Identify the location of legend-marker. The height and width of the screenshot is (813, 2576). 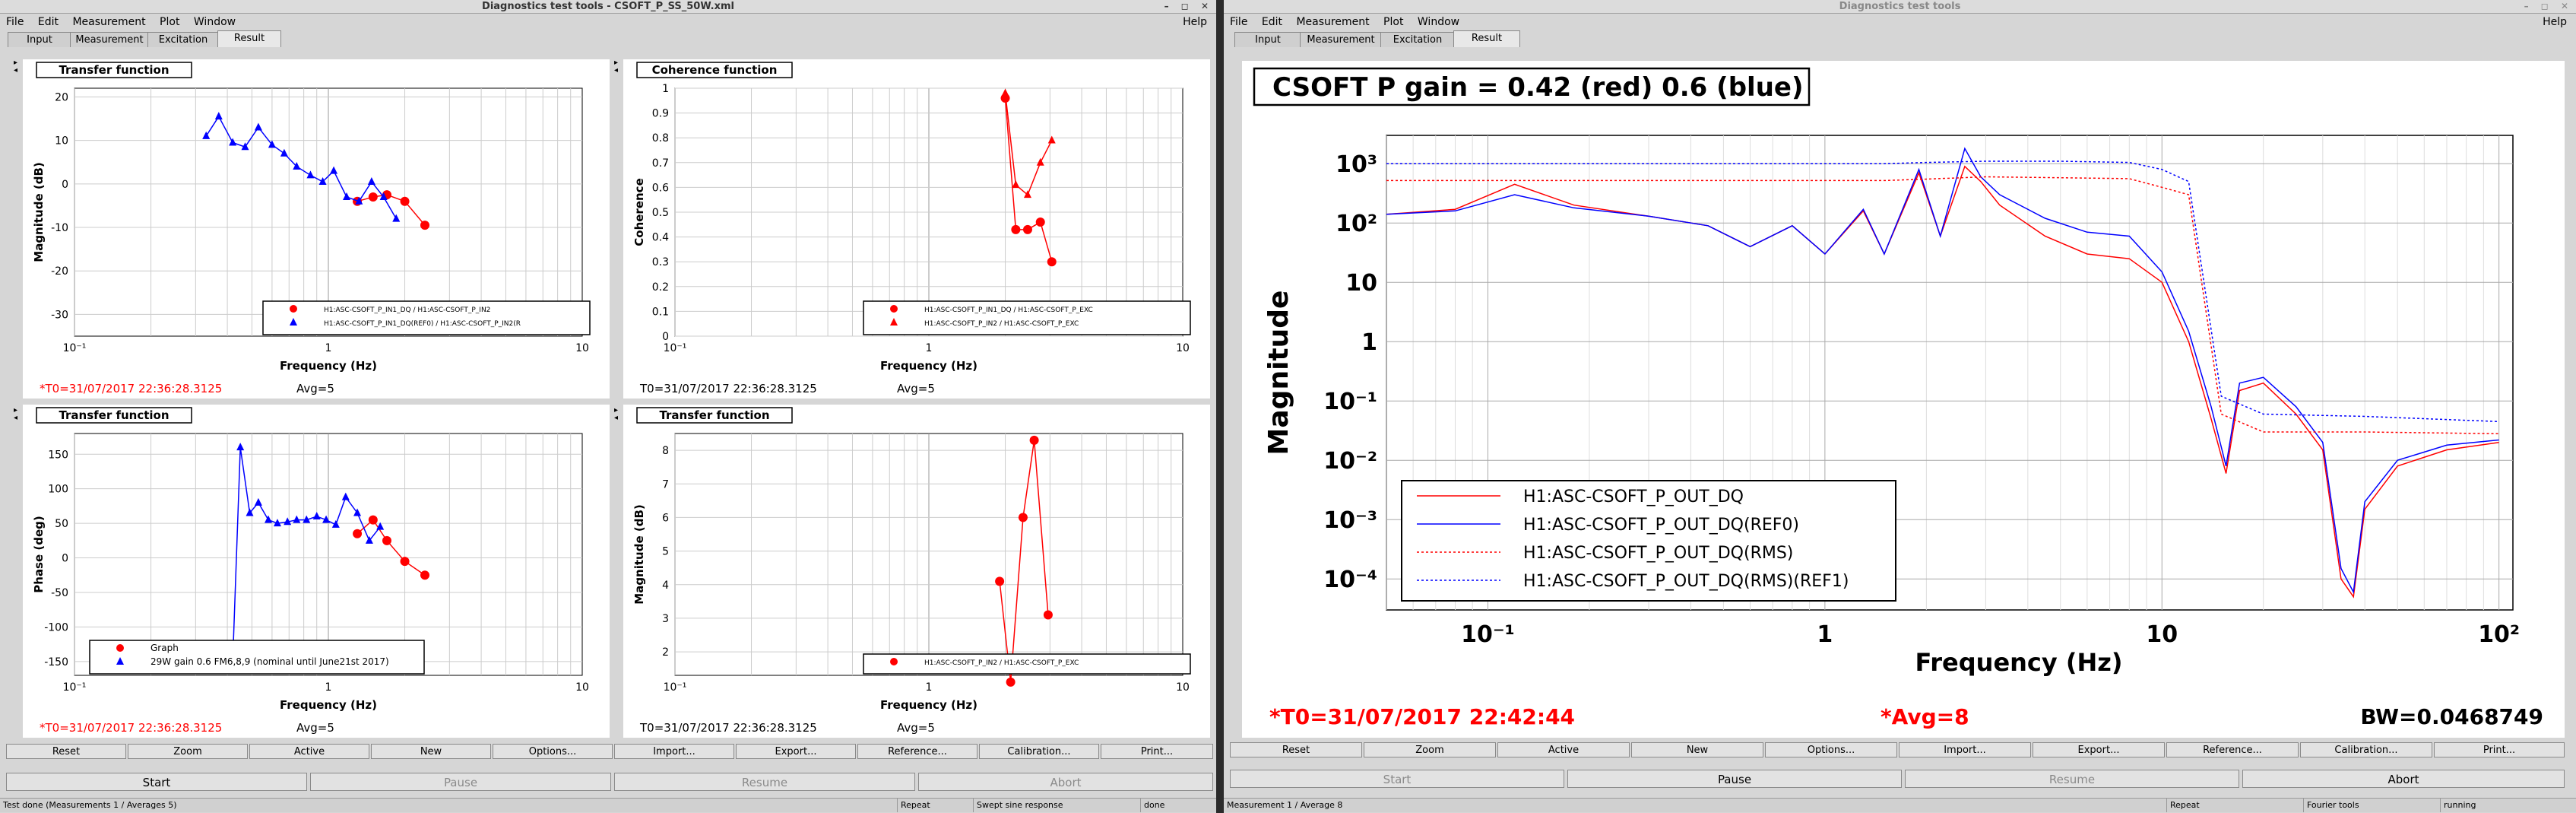
(894, 309).